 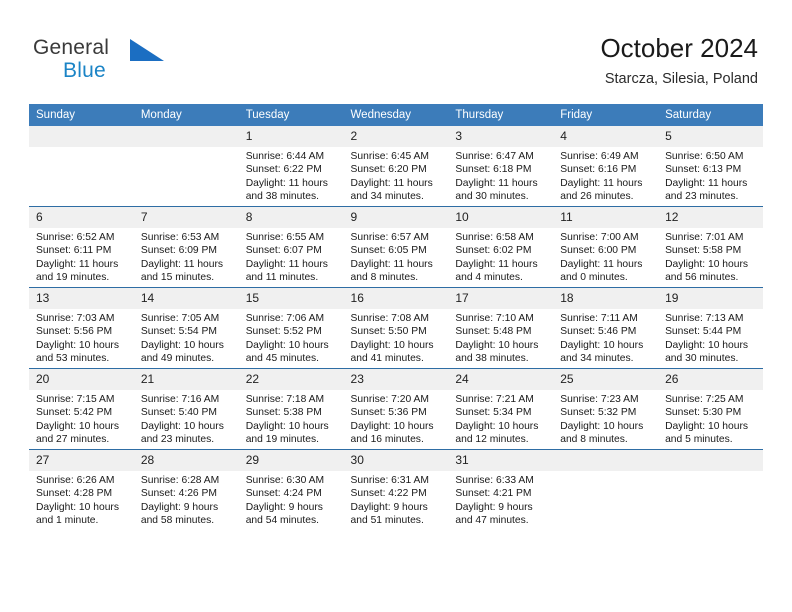 What do you see at coordinates (285, 399) in the screenshot?
I see `sunrise-text: Sunrise: 7:18 AM` at bounding box center [285, 399].